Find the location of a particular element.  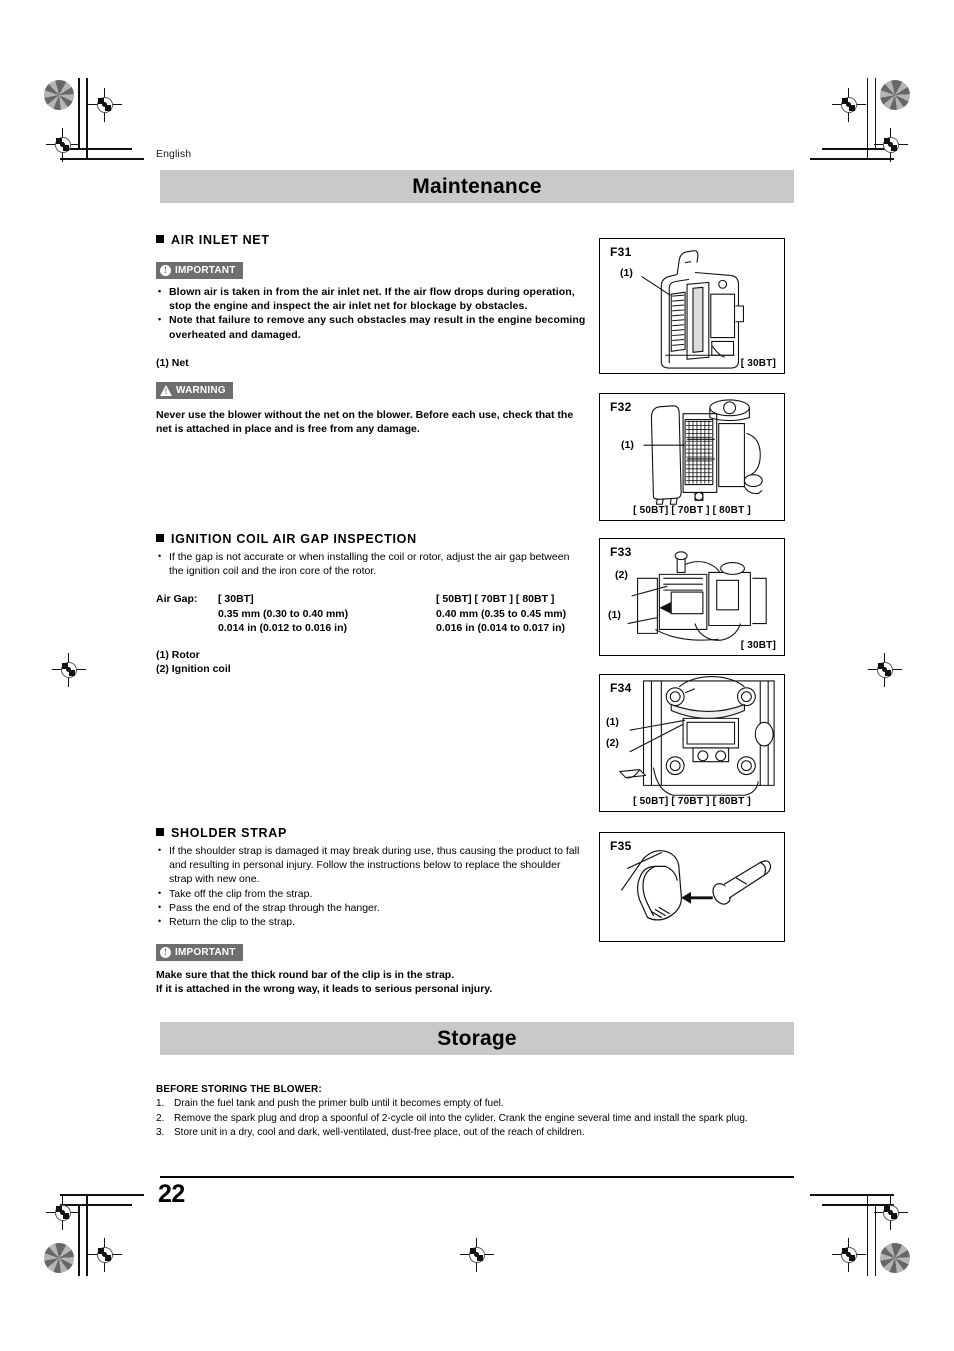

list-item: Take off the clip from the strap. is located at coordinates (371, 893).